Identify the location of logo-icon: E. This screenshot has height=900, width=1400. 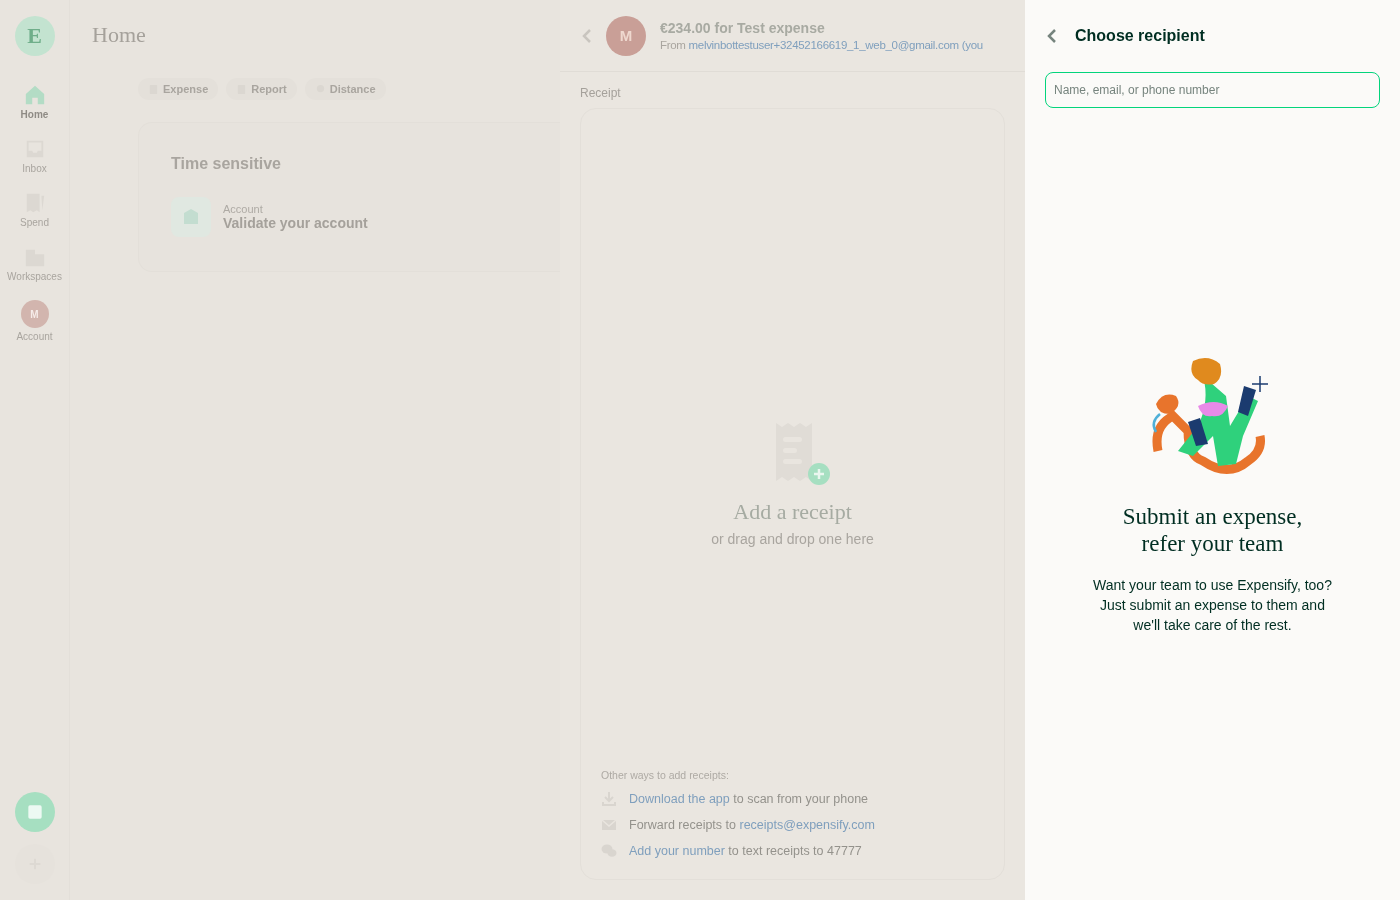
(34, 36).